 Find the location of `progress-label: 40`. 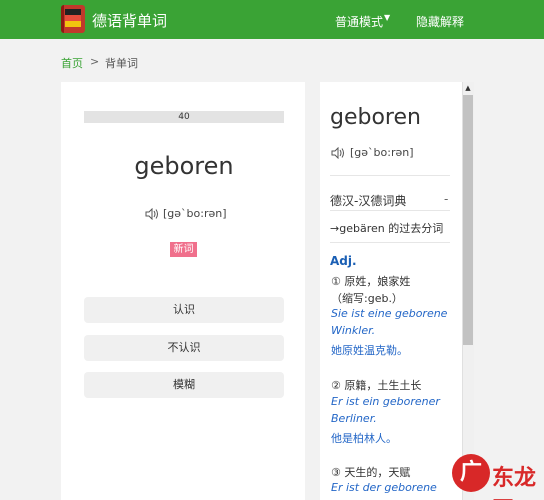

progress-label: 40 is located at coordinates (184, 117).